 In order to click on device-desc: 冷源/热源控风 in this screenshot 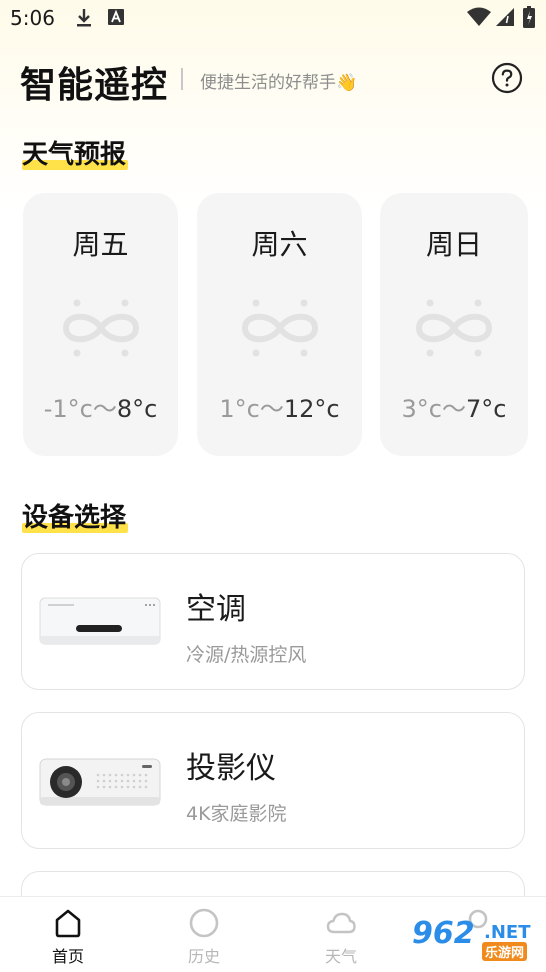, I will do `click(246, 655)`.